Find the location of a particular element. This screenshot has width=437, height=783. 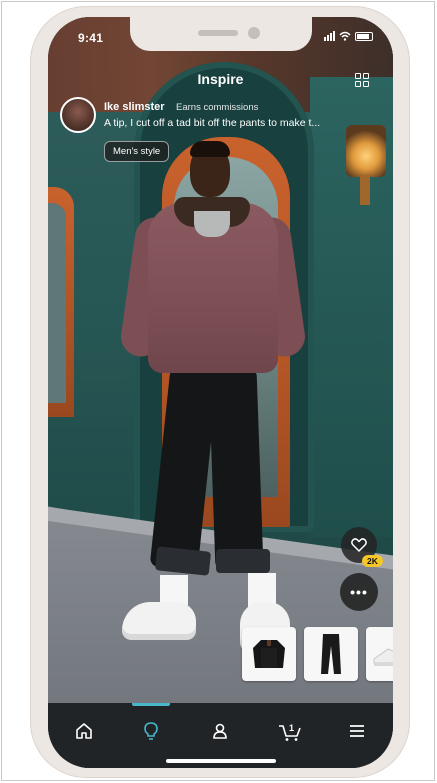

signal-icon is located at coordinates (329, 36).